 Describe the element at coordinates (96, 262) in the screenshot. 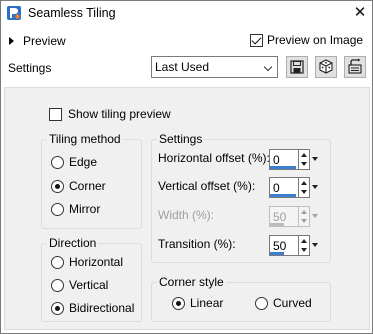

I see `direction-horizontal-label: Horizontal` at that location.